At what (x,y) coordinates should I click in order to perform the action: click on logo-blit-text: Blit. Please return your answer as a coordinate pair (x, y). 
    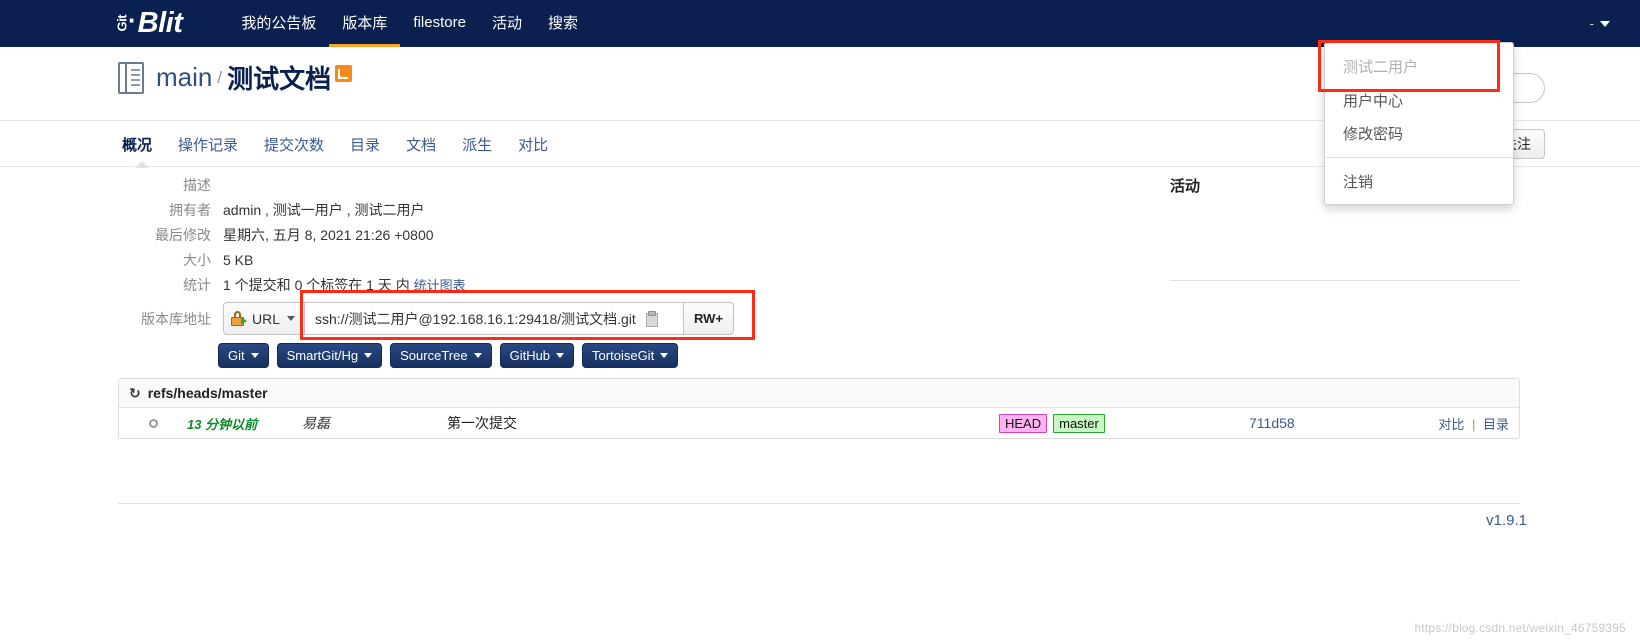
    Looking at the image, I should click on (160, 23).